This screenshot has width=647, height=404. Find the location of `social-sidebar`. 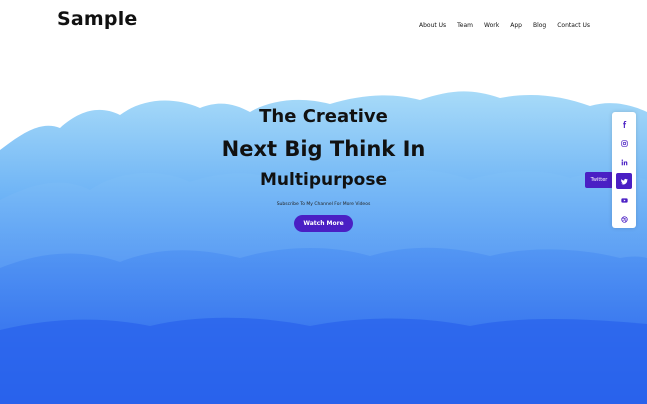

social-sidebar is located at coordinates (624, 170).